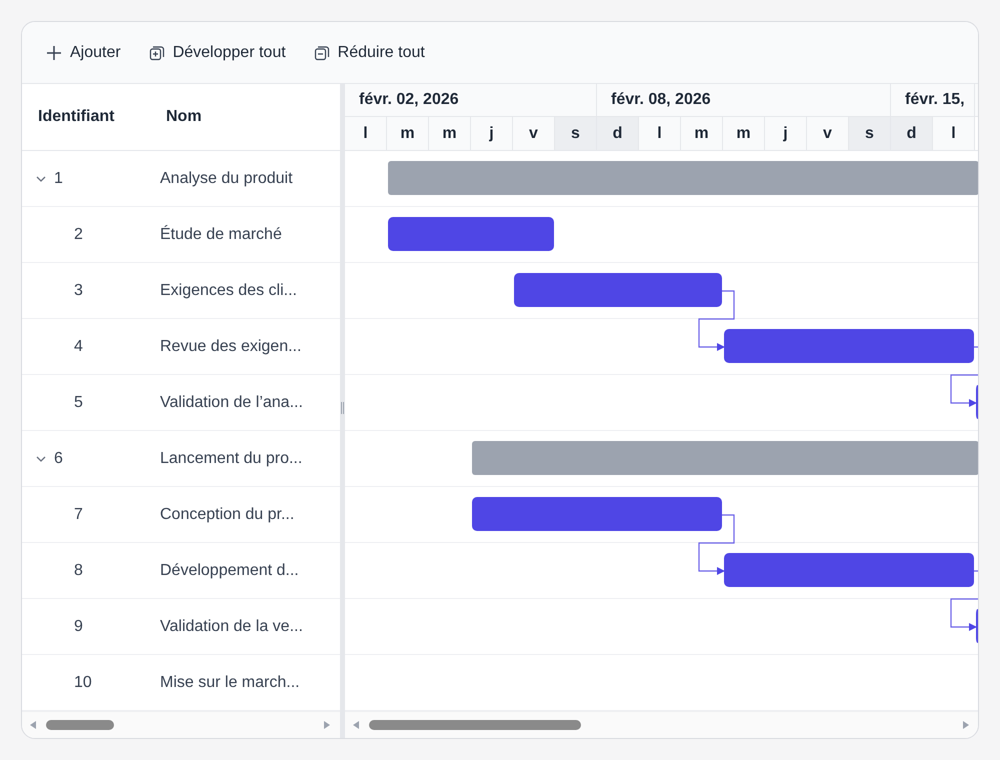 This screenshot has width=1000, height=760. I want to click on column-header: Nom, so click(183, 117).